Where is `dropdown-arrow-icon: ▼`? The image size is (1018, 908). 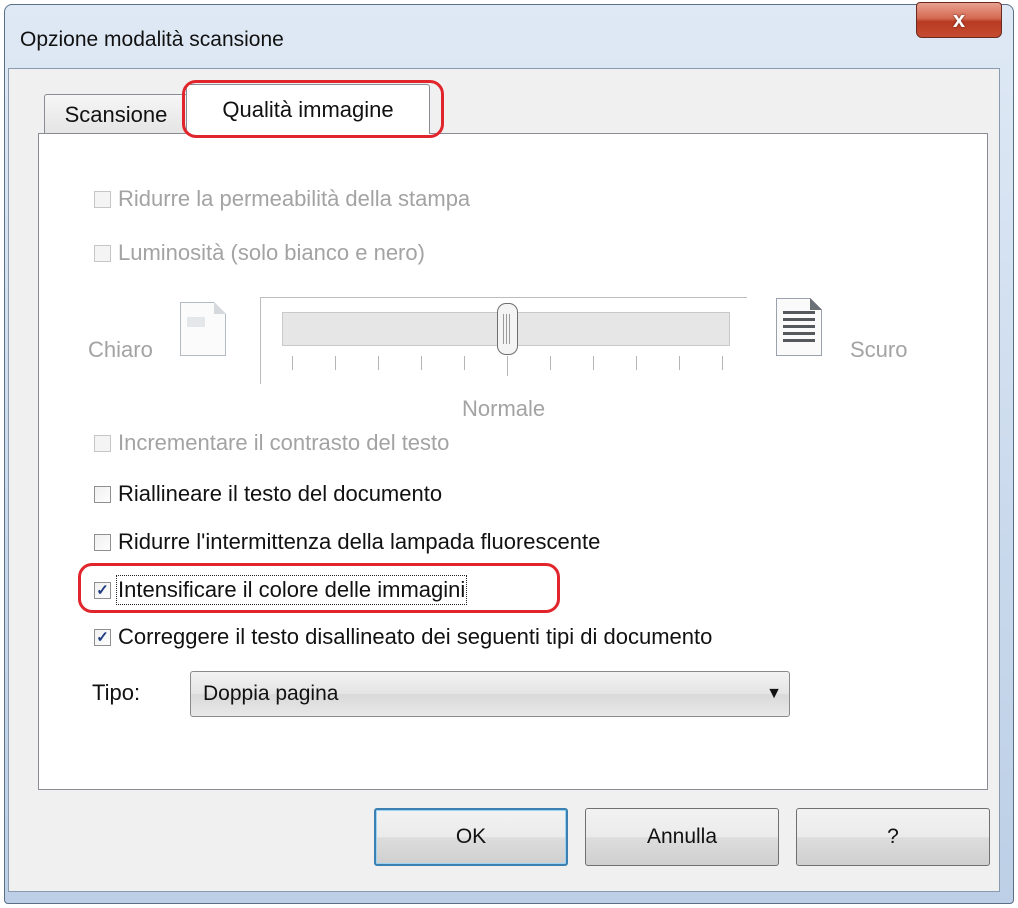 dropdown-arrow-icon: ▼ is located at coordinates (774, 693).